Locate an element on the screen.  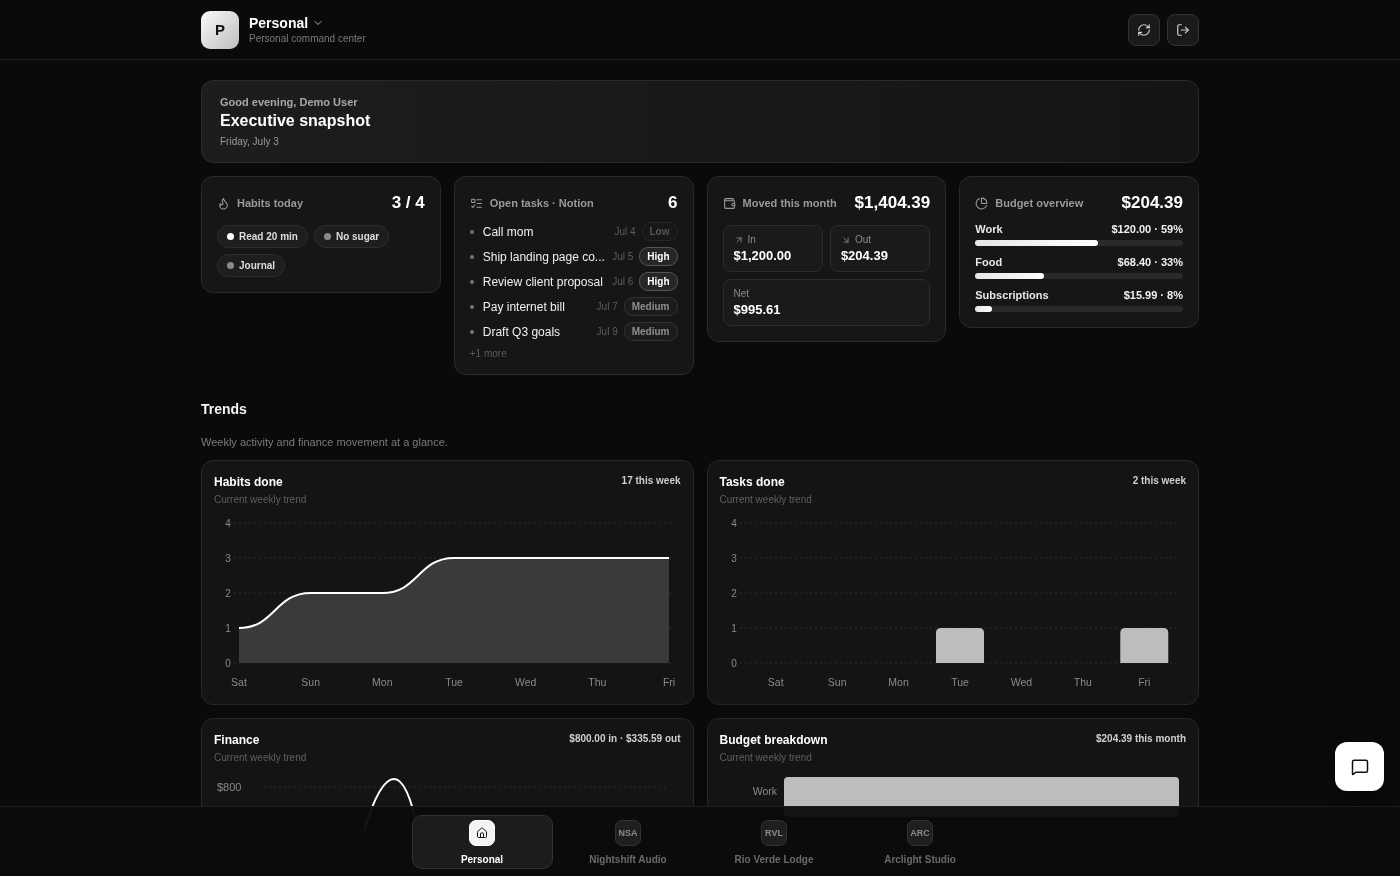
chat-icon is located at coordinates (1359, 766).